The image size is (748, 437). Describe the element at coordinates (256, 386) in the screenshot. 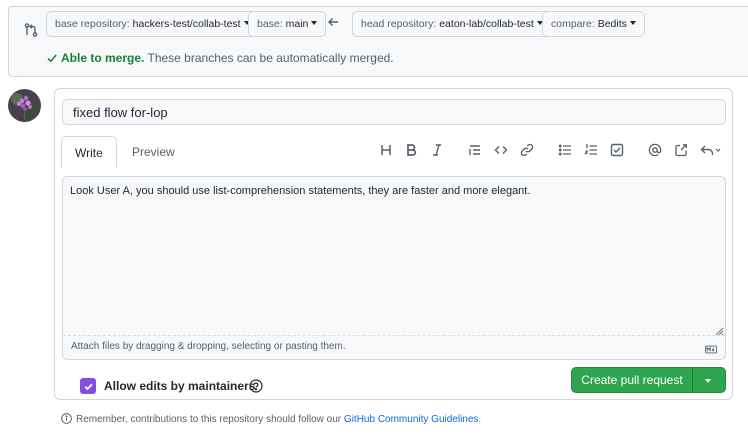

I see `question-icon` at that location.